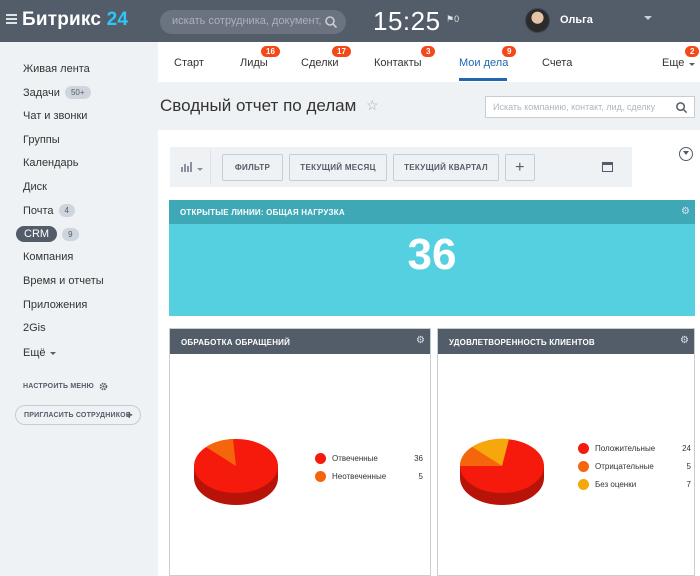 The width and height of the screenshot is (700, 576). What do you see at coordinates (616, 484) in the screenshot?
I see `legend-label: Без оценки` at bounding box center [616, 484].